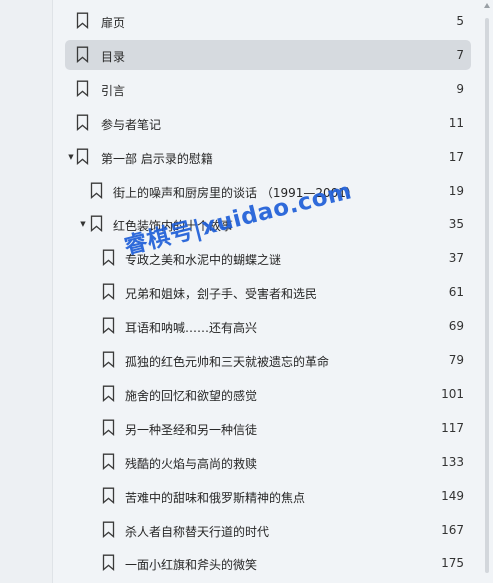 The height and width of the screenshot is (583, 493). What do you see at coordinates (266, 123) in the screenshot?
I see `toc-item: 参与者笔记 11` at bounding box center [266, 123].